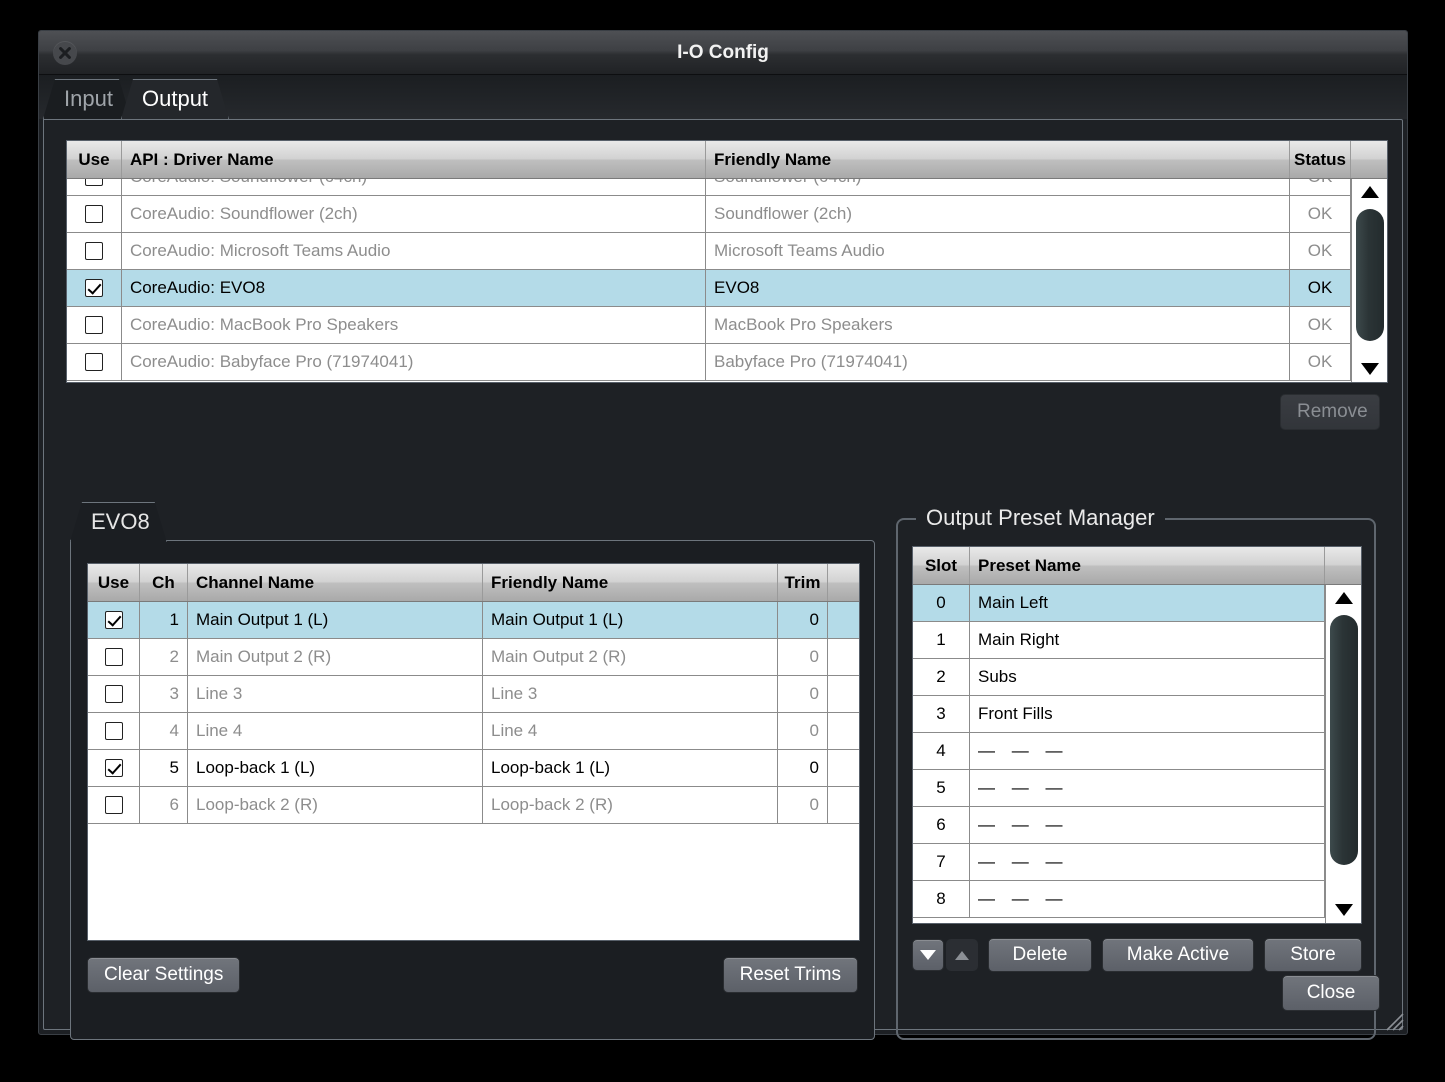 The width and height of the screenshot is (1445, 1082). Describe the element at coordinates (1040, 955) in the screenshot. I see `delete-preset-button: Delete` at that location.